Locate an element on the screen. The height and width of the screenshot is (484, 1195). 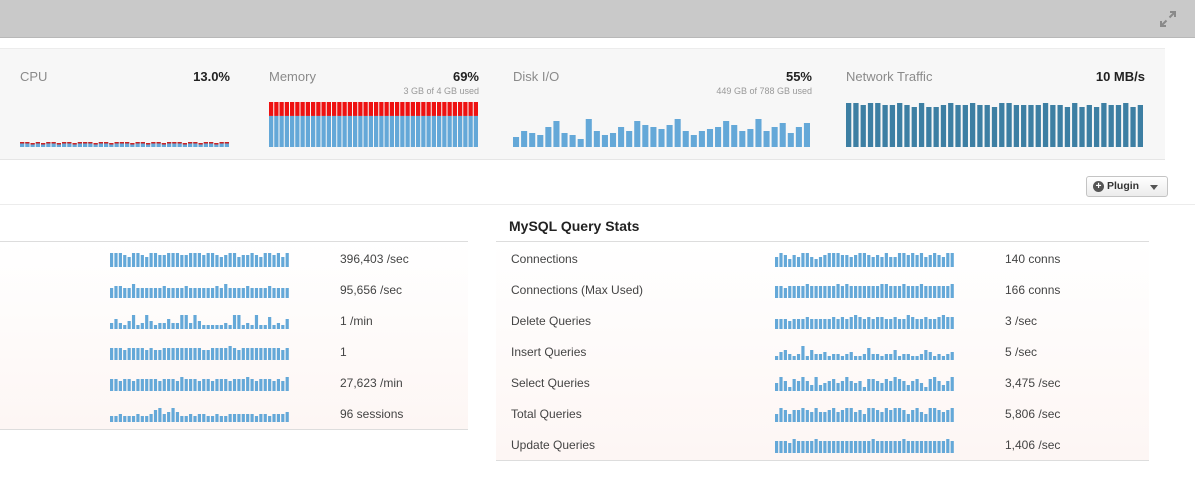
expand-icon is located at coordinates (1168, 19).